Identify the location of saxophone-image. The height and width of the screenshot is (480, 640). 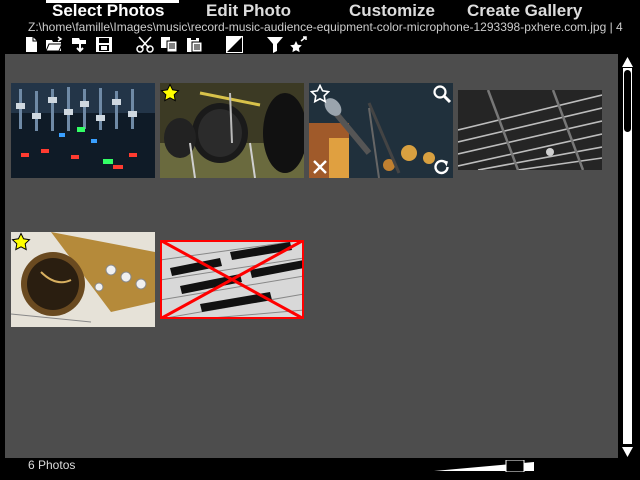
(83, 279).